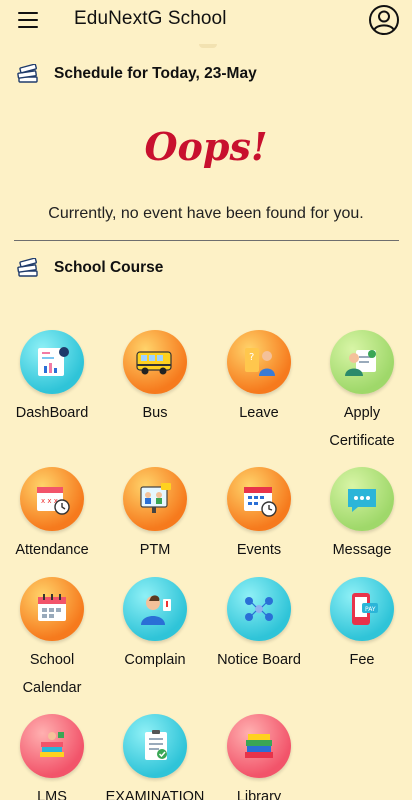 The height and width of the screenshot is (800, 412). Describe the element at coordinates (259, 746) in the screenshot. I see `library-books-icon` at that location.